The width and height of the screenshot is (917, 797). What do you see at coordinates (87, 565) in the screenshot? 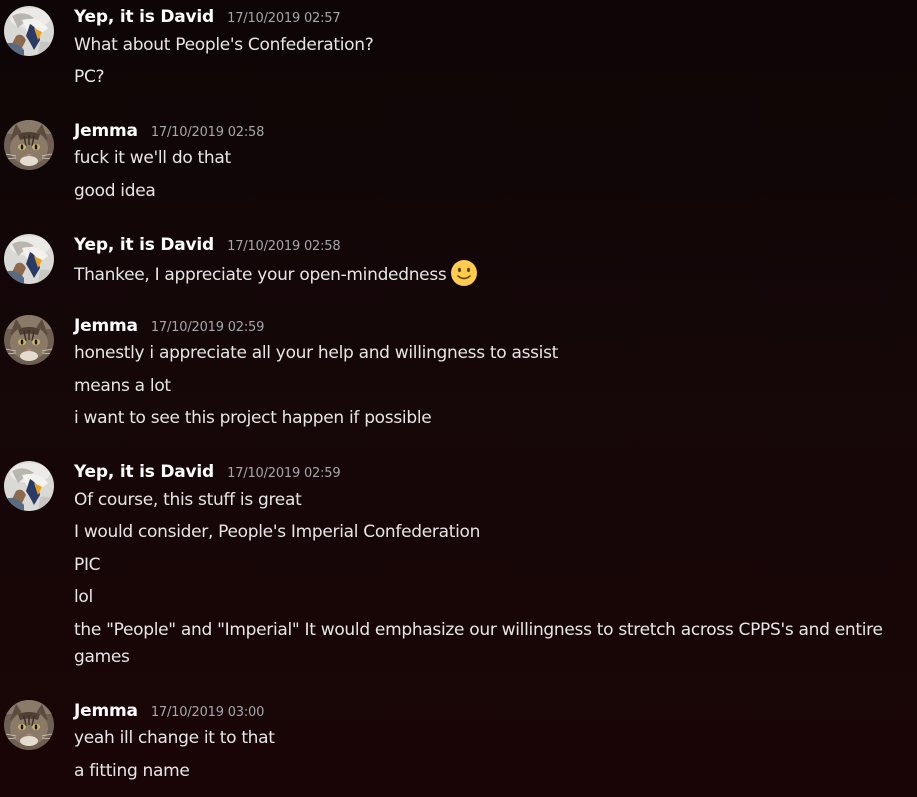
I see `message-text: PIC` at bounding box center [87, 565].